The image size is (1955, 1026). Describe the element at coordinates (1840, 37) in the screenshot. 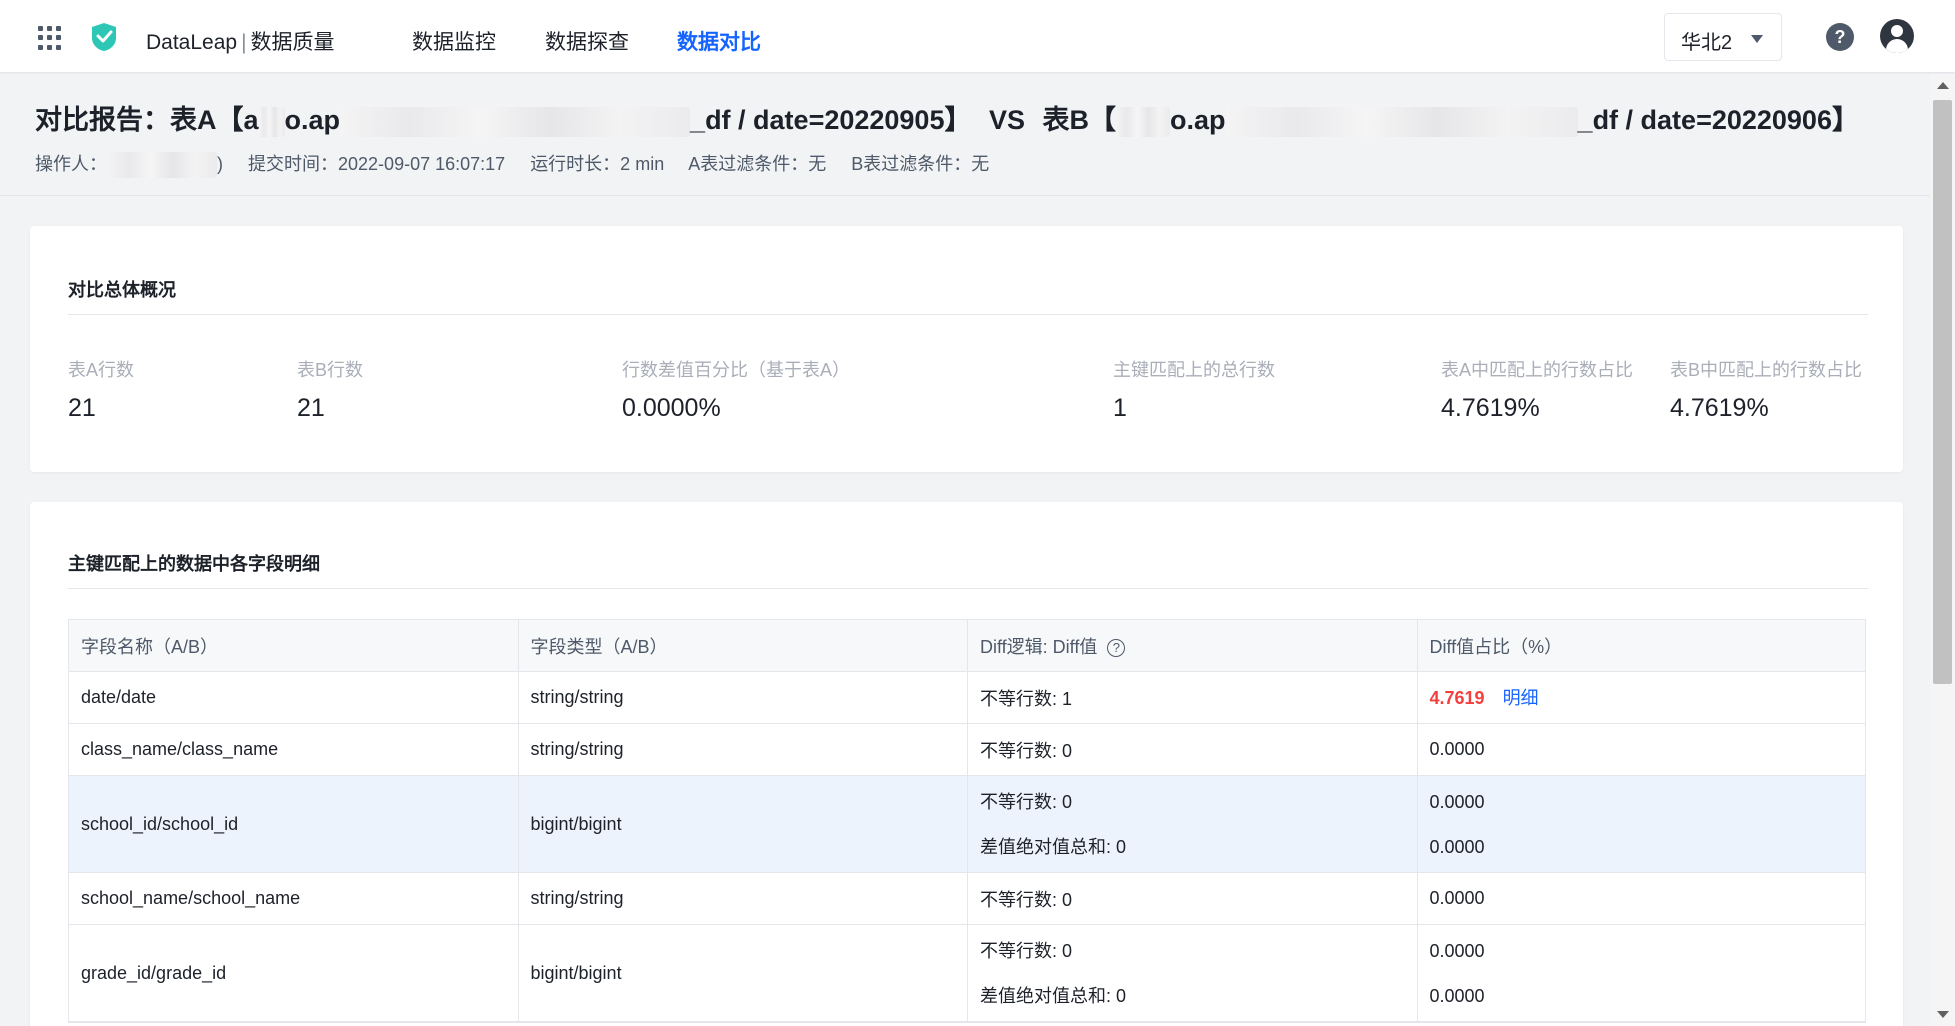

I see `help-icon: ?` at that location.